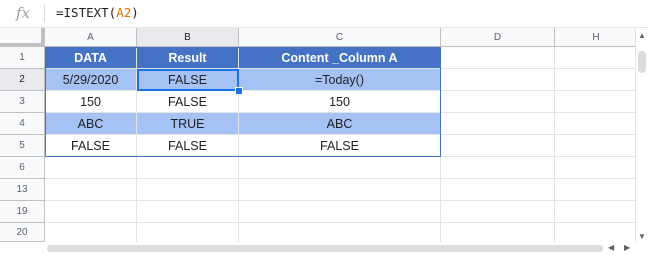 The image size is (648, 258). Describe the element at coordinates (22, 102) in the screenshot. I see `row-header-3: 3` at that location.